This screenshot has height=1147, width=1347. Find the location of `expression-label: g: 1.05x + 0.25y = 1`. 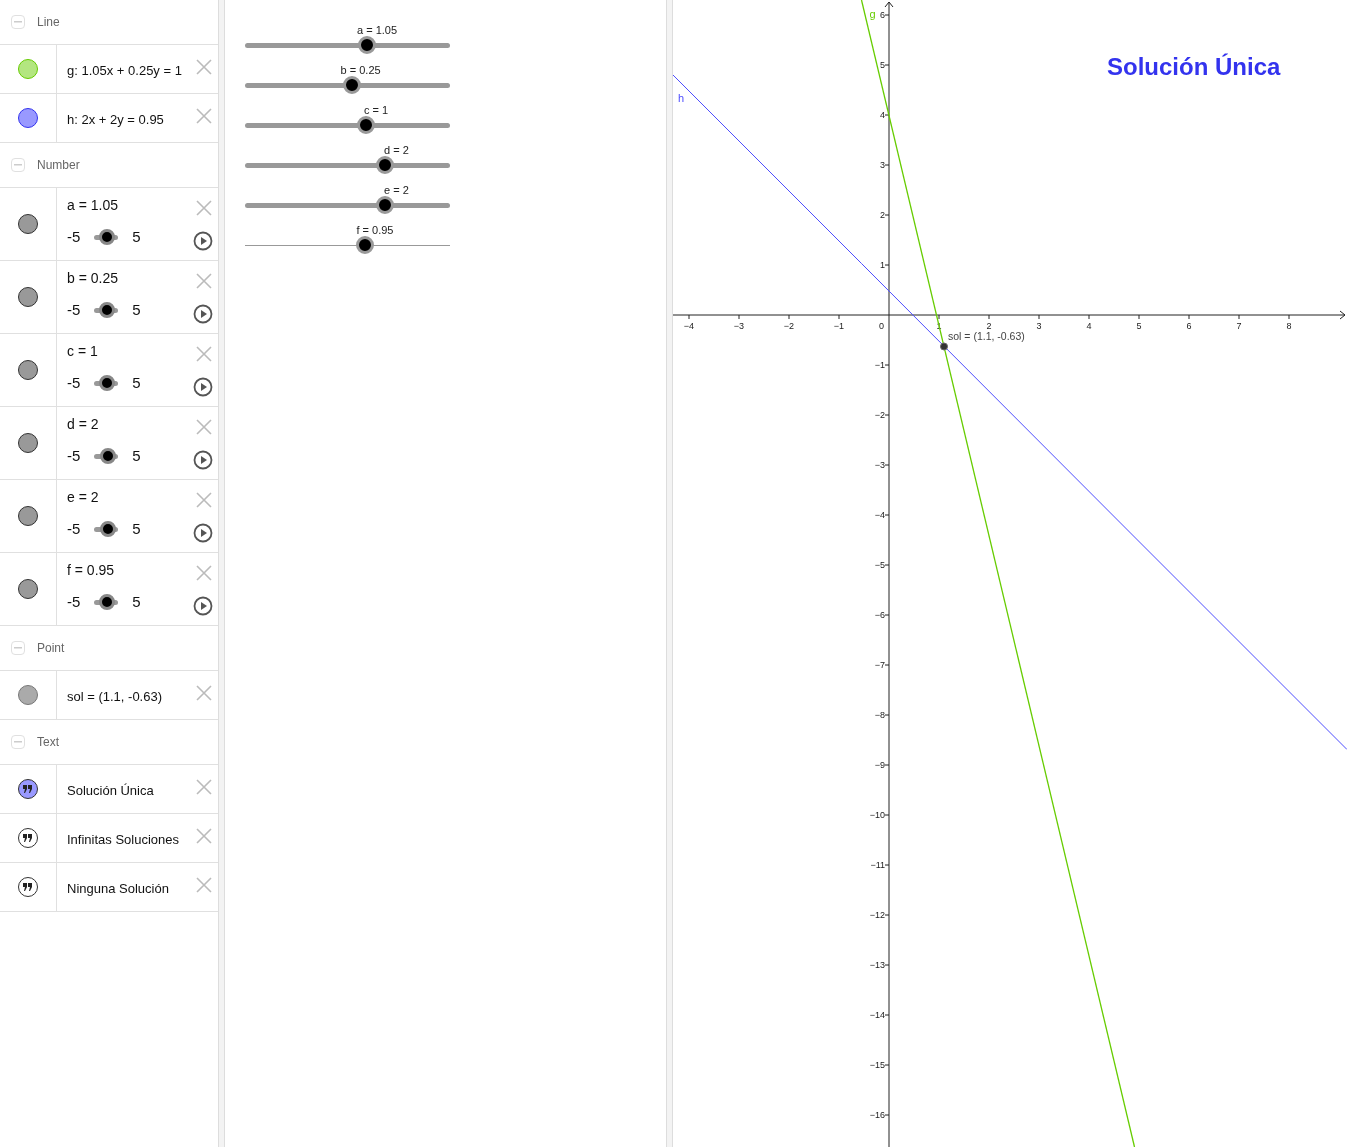

expression-label: g: 1.05x + 0.25y = 1 is located at coordinates (124, 71).